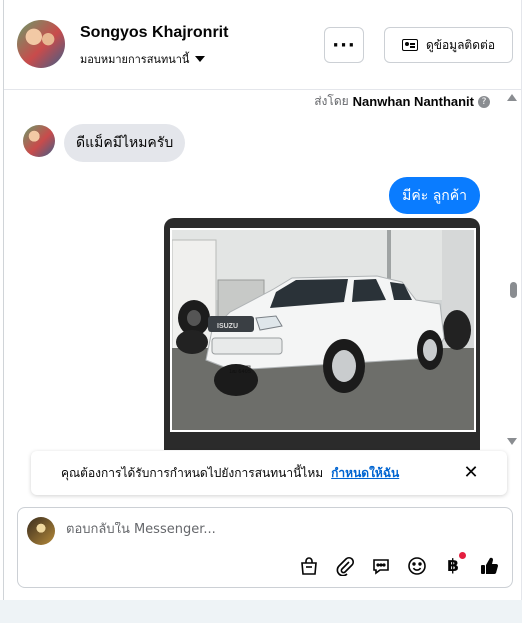 This screenshot has width=522, height=623. I want to click on thumbs-up-icon, so click(489, 566).